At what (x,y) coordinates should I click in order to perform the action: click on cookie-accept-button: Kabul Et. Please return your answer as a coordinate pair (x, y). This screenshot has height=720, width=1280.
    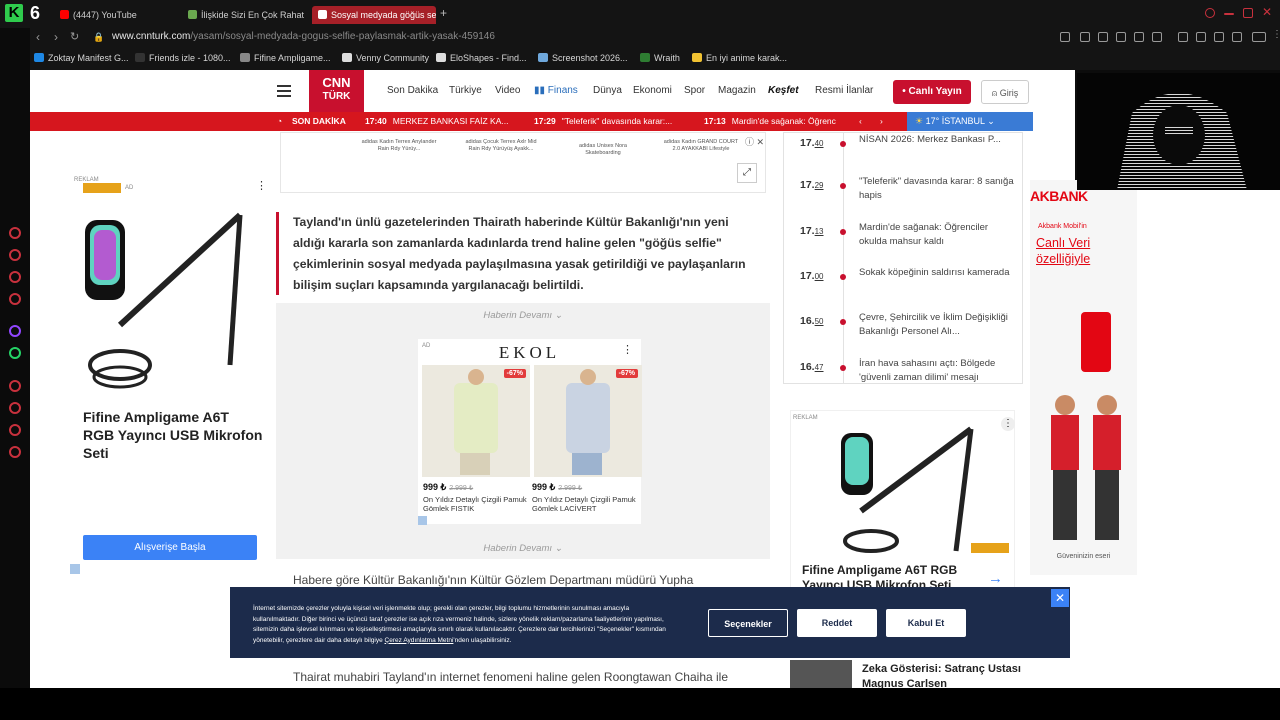
    Looking at the image, I should click on (926, 623).